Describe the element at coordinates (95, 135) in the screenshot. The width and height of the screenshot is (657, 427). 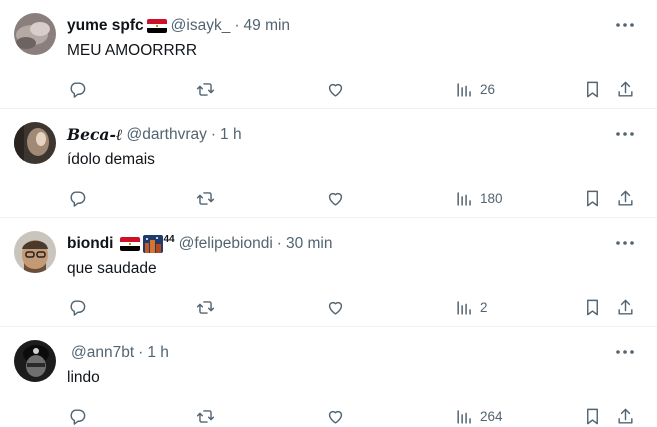
I see `display-name: 𝑩𝒆𝒄𝒂-ℓ` at that location.